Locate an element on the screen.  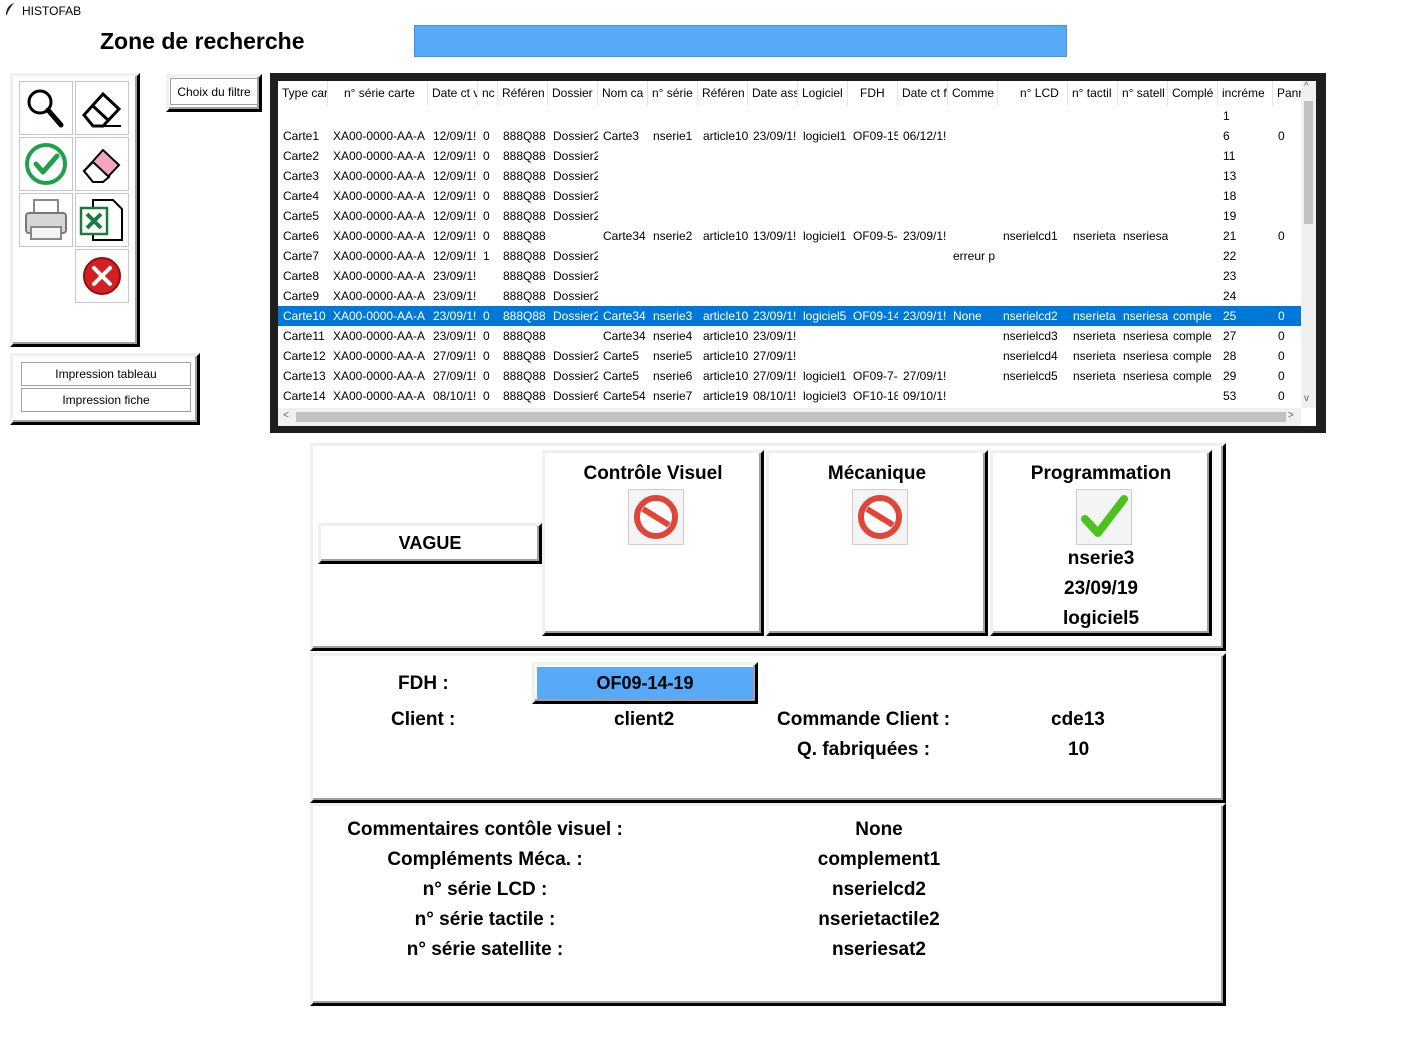
column-header: Date ct v is located at coordinates (453, 93).